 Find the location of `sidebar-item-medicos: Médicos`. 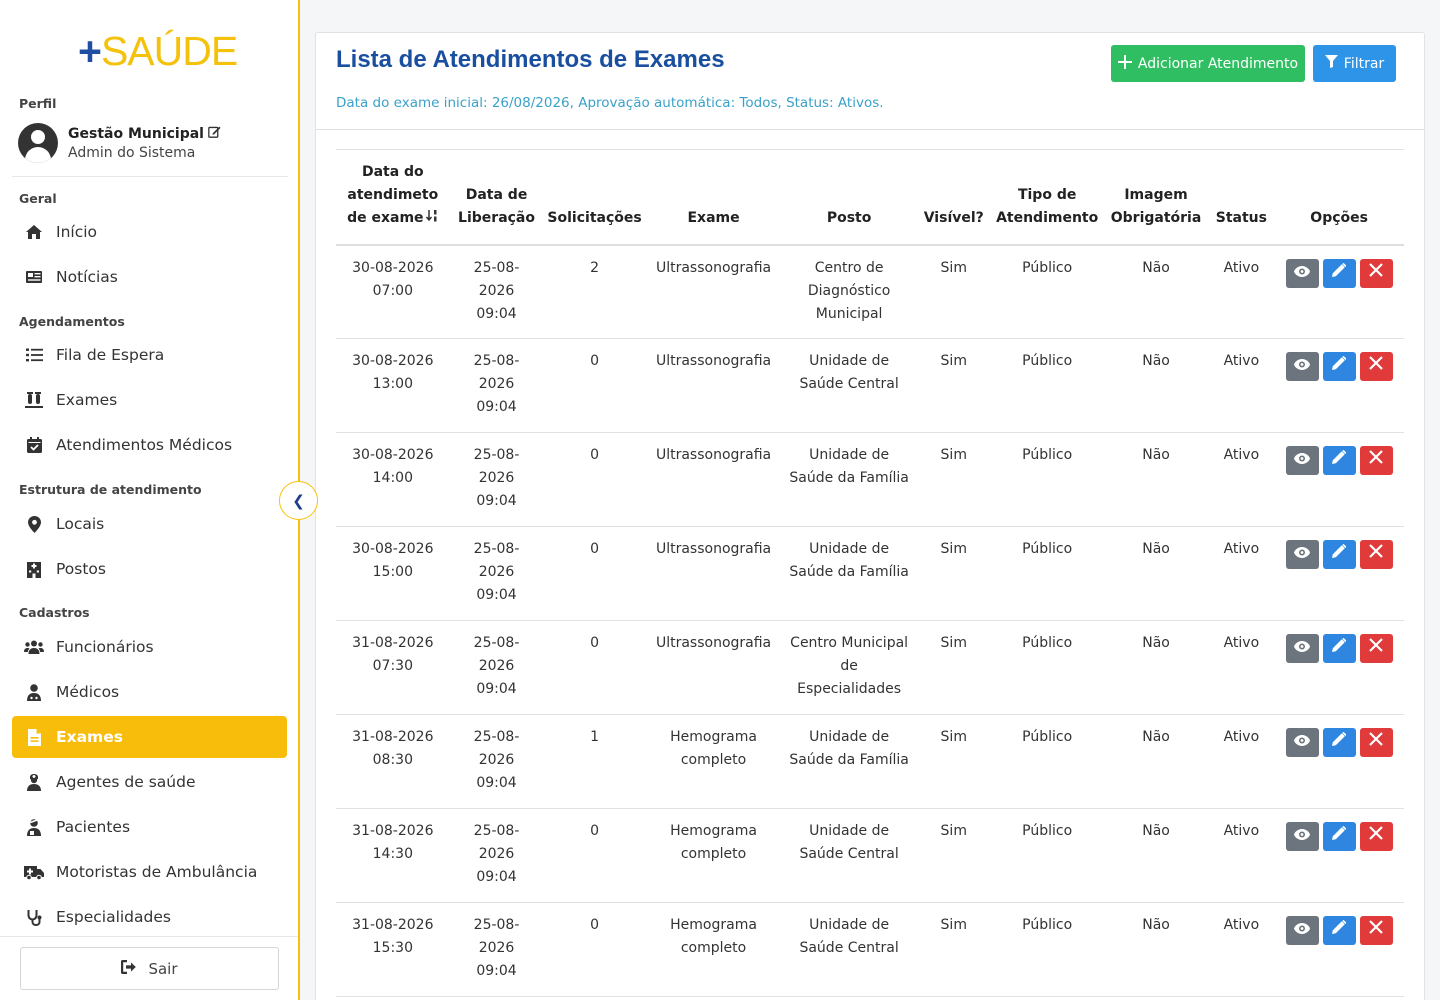

sidebar-item-medicos: Médicos is located at coordinates (149, 692).